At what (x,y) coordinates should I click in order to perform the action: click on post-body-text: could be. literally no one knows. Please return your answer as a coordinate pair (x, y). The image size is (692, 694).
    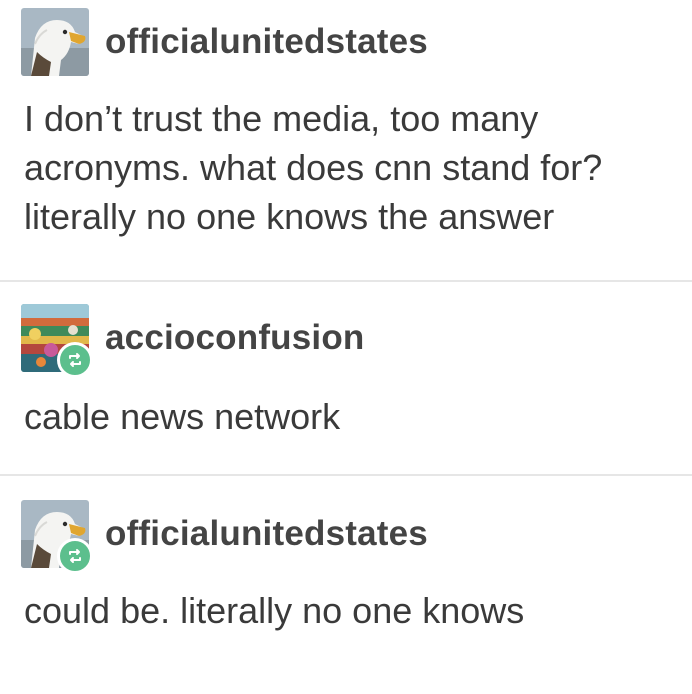
    Looking at the image, I should click on (274, 610).